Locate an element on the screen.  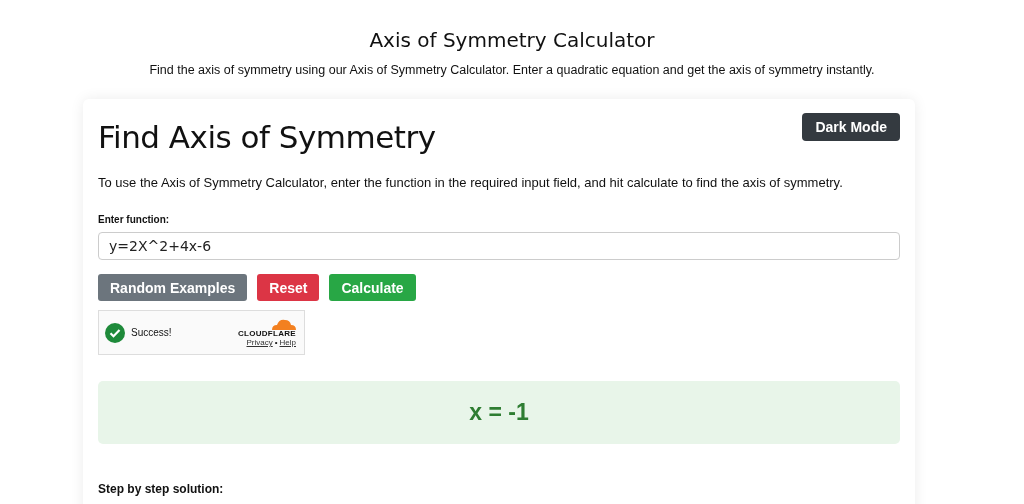
privacy-link: Privacy is located at coordinates (259, 343).